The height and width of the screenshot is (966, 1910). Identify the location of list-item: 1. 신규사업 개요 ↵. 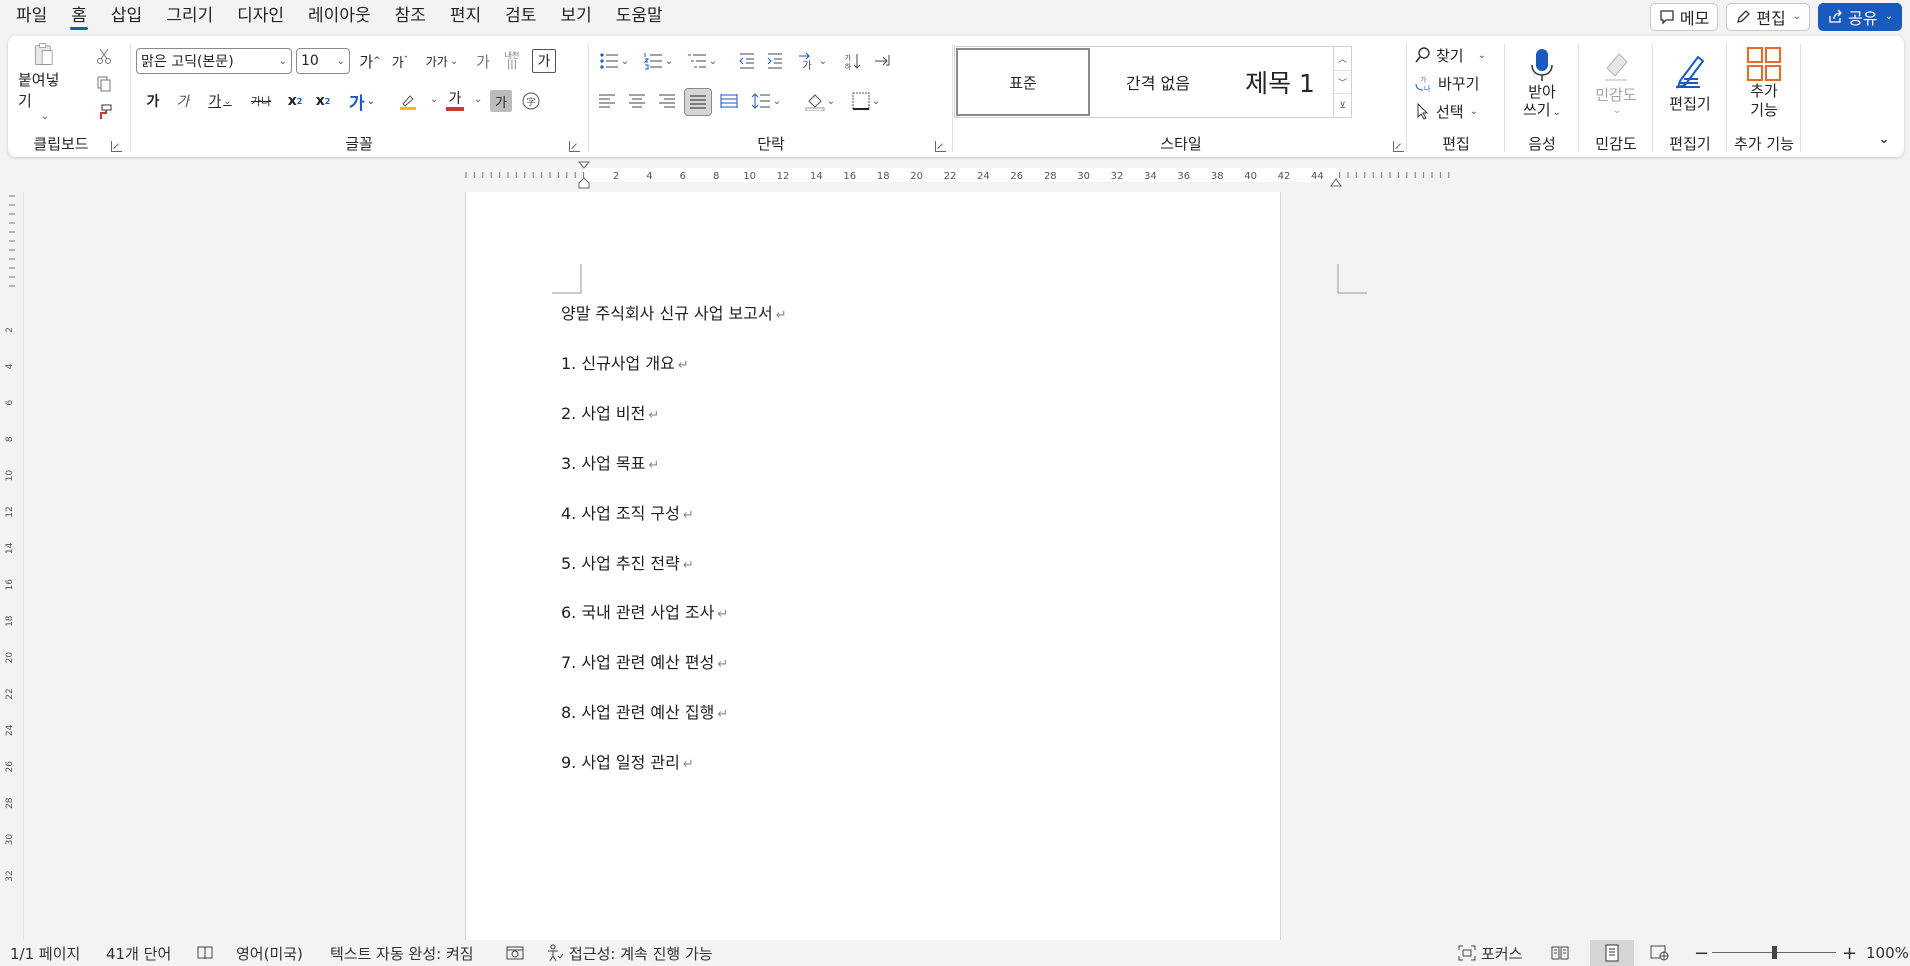
(625, 362).